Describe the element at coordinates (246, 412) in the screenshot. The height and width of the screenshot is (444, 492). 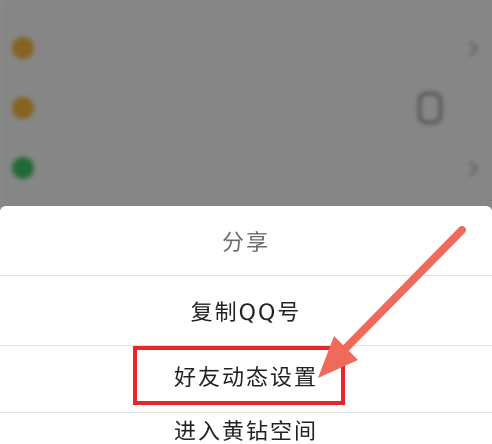
I see `divider` at that location.